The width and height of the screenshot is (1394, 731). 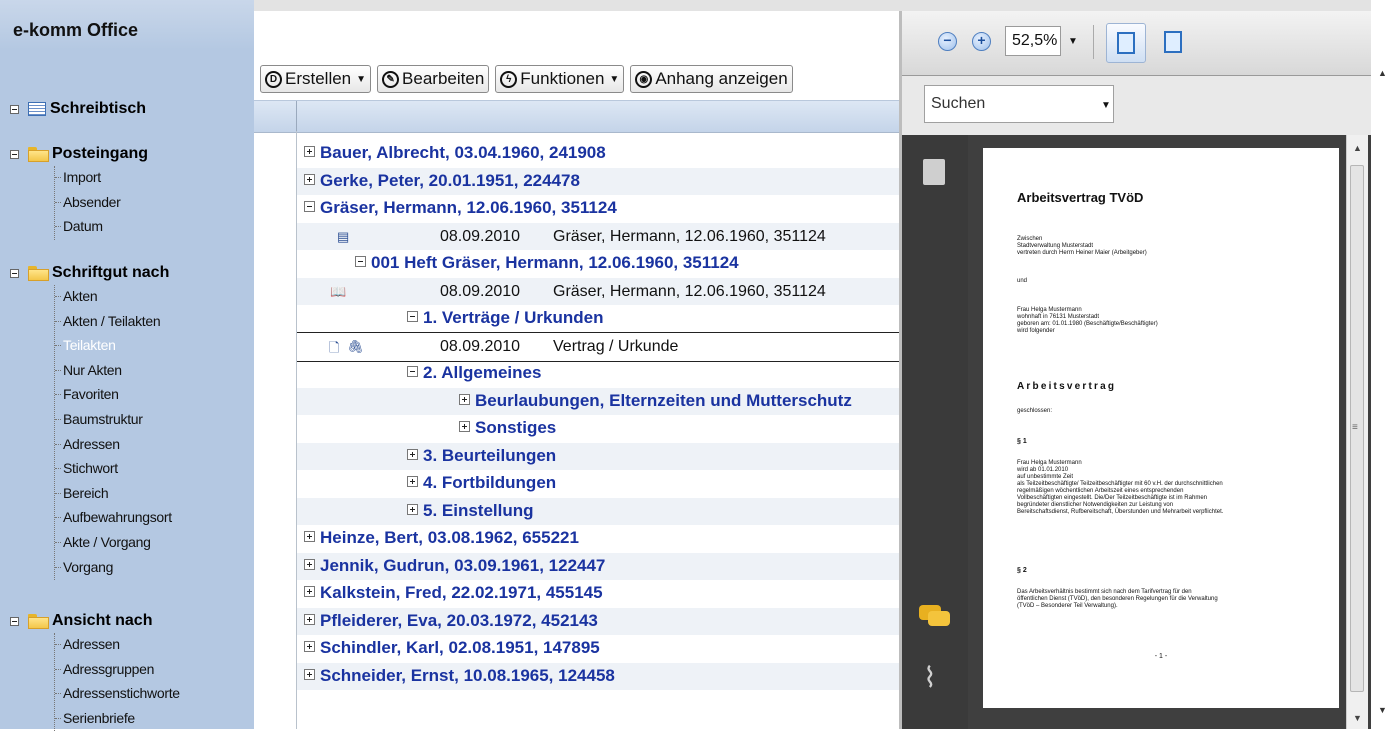 I want to click on tree-row-label: Gerke, Peter, 20.01.1951, 224478, so click(x=450, y=180).